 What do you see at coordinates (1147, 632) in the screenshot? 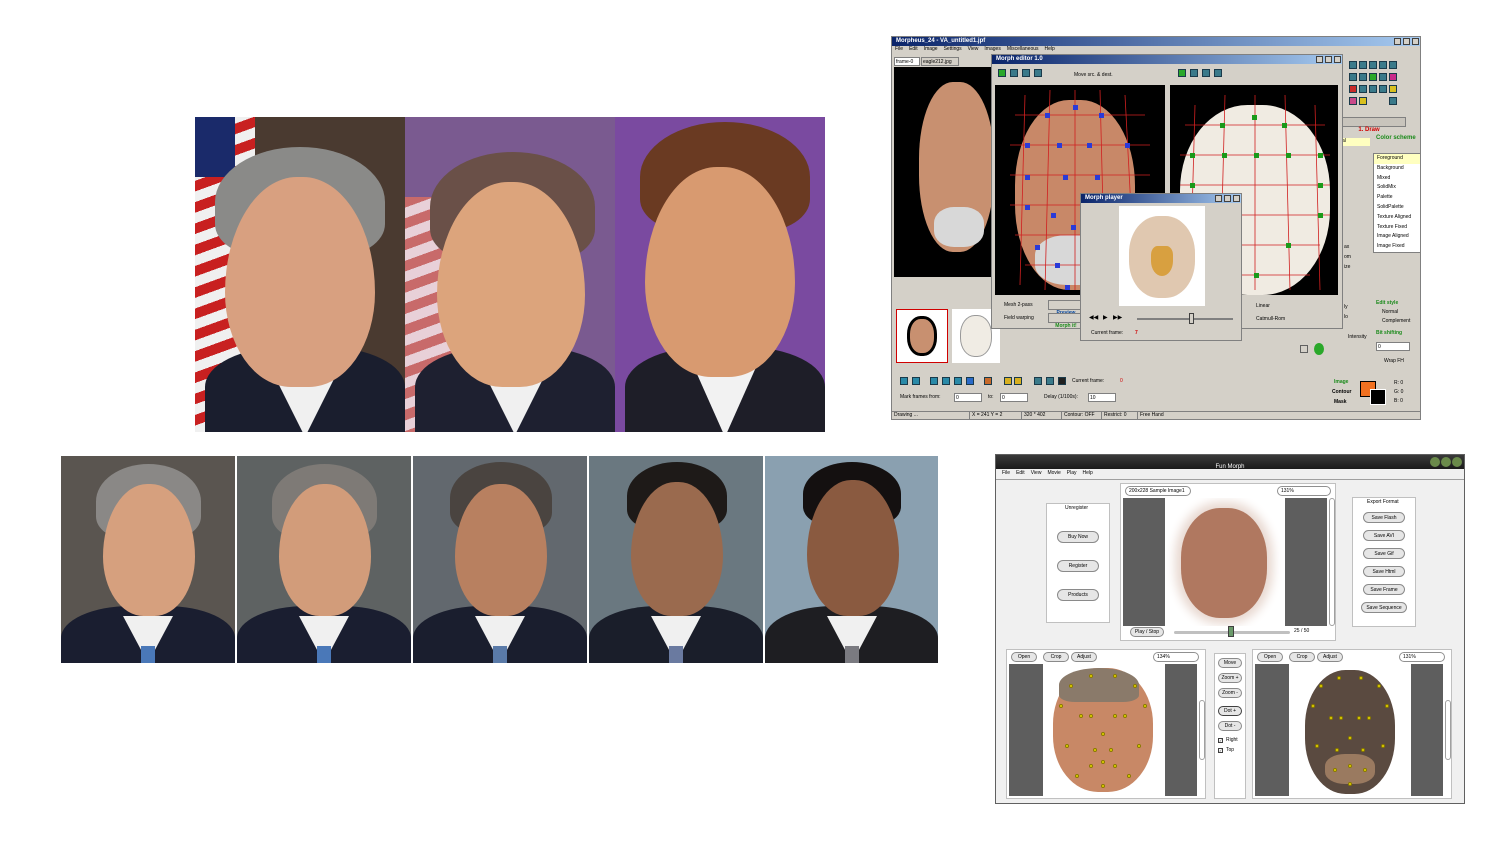
I see `play-stop-button: Play / Stop` at bounding box center [1147, 632].